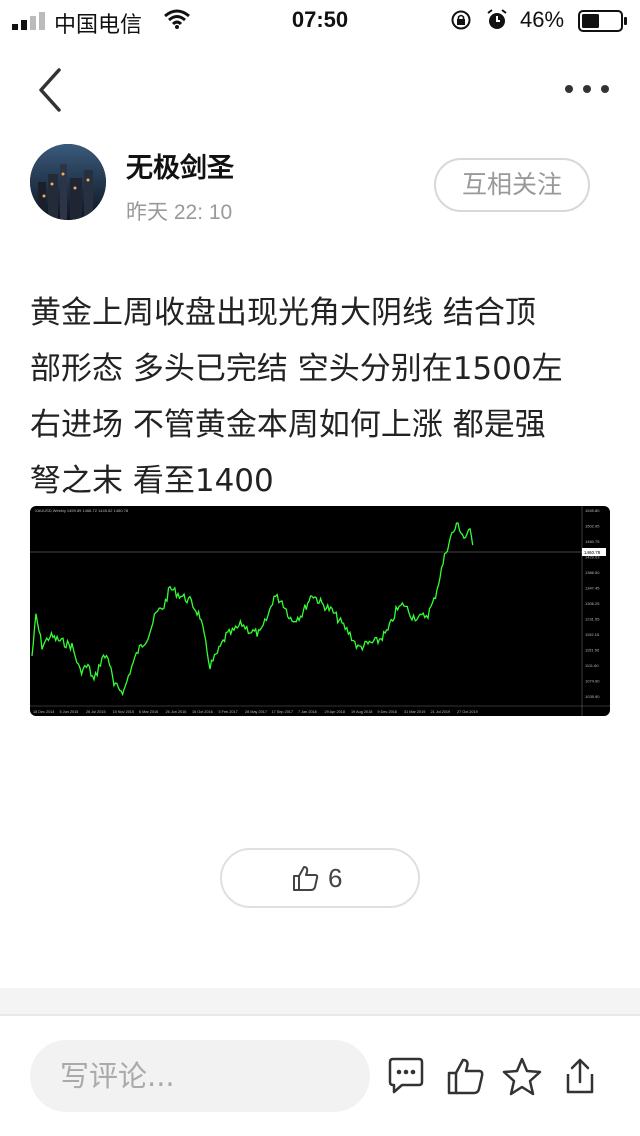  Describe the element at coordinates (522, 1076) in the screenshot. I see `star-icon` at that location.